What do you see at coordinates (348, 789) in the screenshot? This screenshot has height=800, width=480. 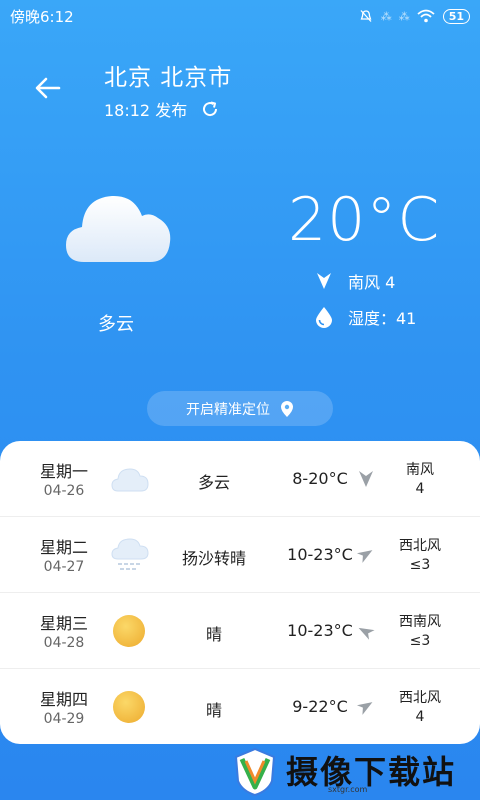 I see `watermark-url: sxtgr.com` at bounding box center [348, 789].